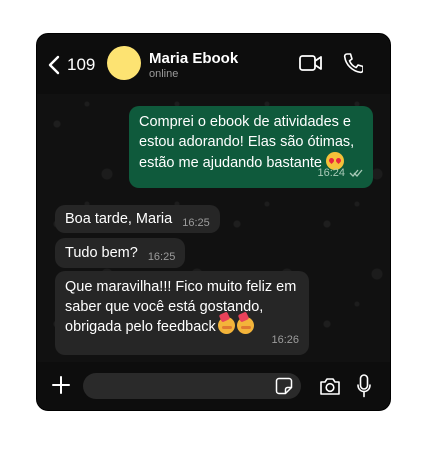 This screenshot has height=463, width=427. Describe the element at coordinates (356, 173) in the screenshot. I see `double-check-icon` at that location.